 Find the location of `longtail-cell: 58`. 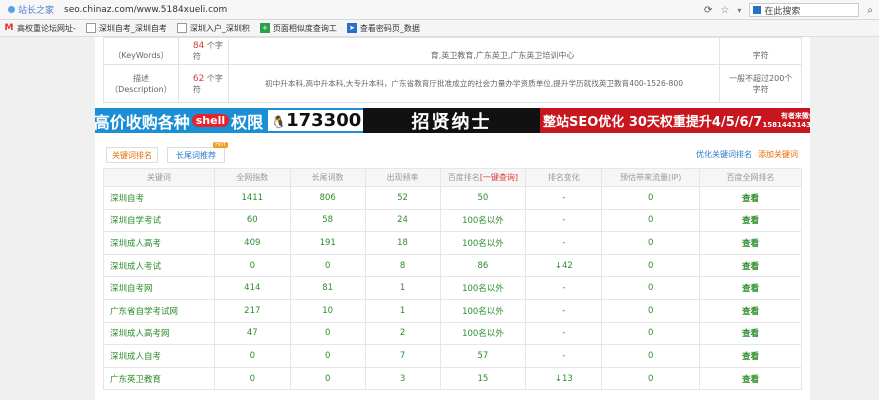

longtail-cell: 58 is located at coordinates (327, 220).